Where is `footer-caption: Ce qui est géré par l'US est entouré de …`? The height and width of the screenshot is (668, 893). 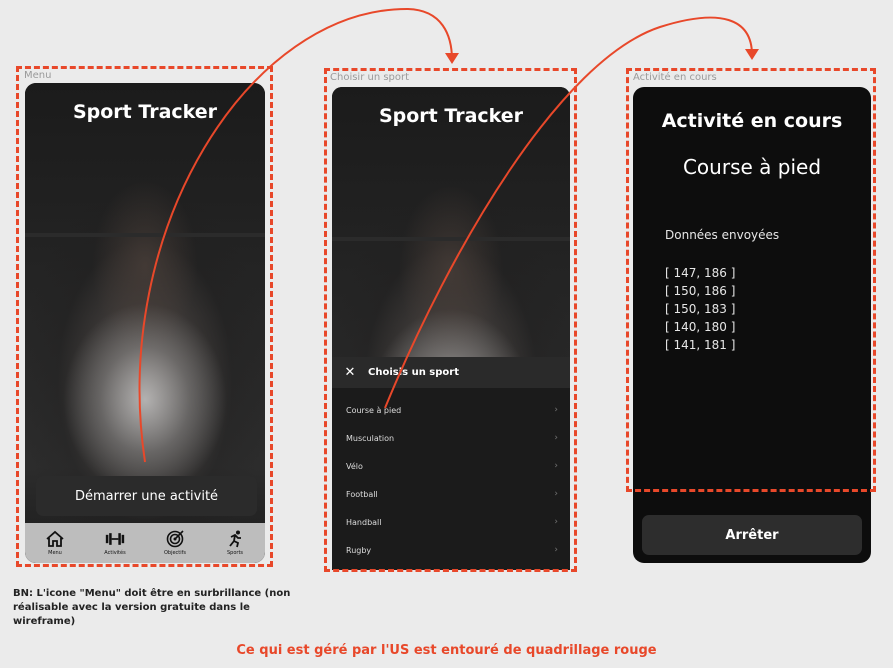
footer-caption: Ce qui est géré par l'US est entouré de … is located at coordinates (446, 650).